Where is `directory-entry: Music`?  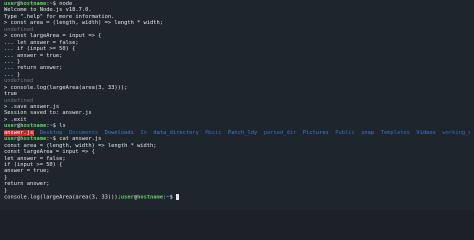
directory-entry: Music is located at coordinates (213, 133).